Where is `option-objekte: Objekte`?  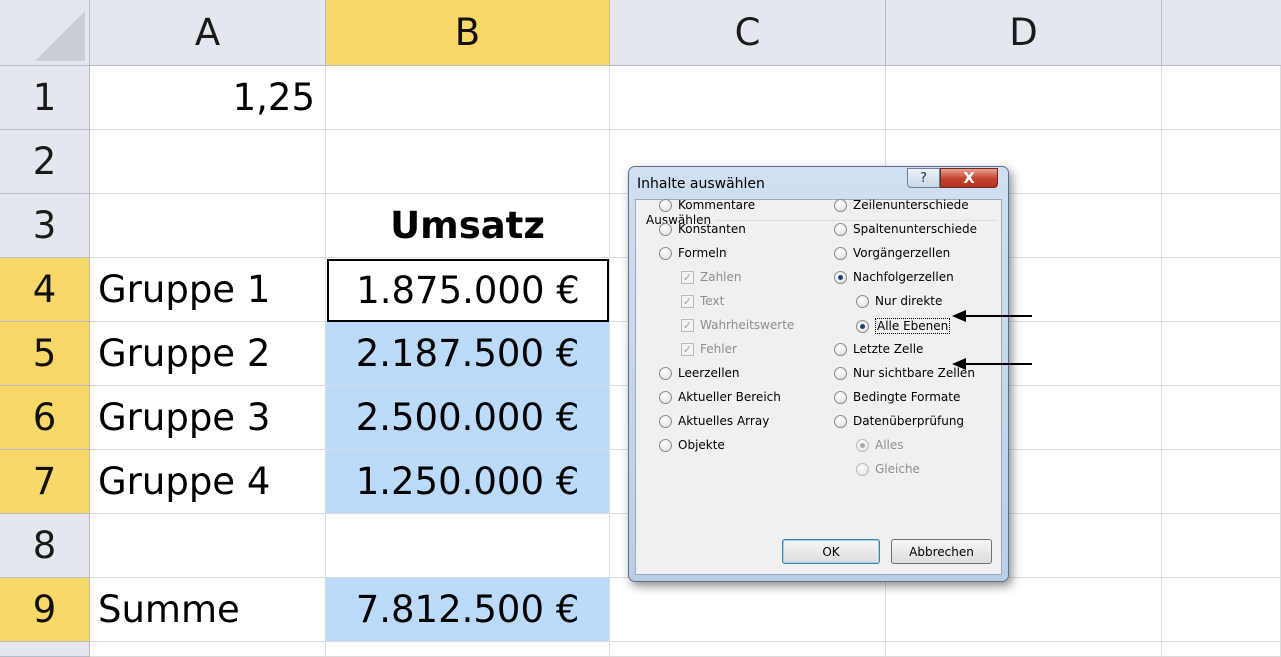
option-objekte: Objekte is located at coordinates (692, 445).